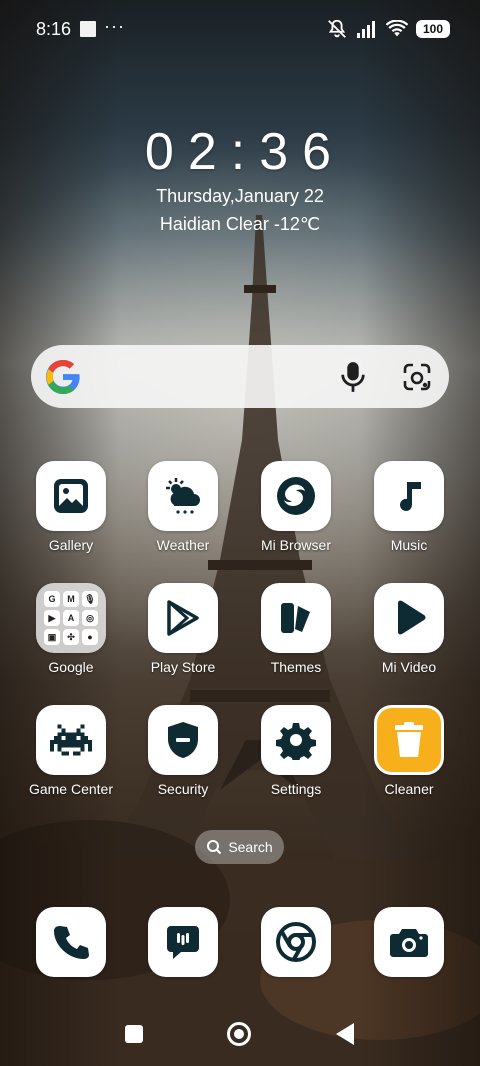 This screenshot has height=1066, width=480. I want to click on app-search-button: Search, so click(239, 847).